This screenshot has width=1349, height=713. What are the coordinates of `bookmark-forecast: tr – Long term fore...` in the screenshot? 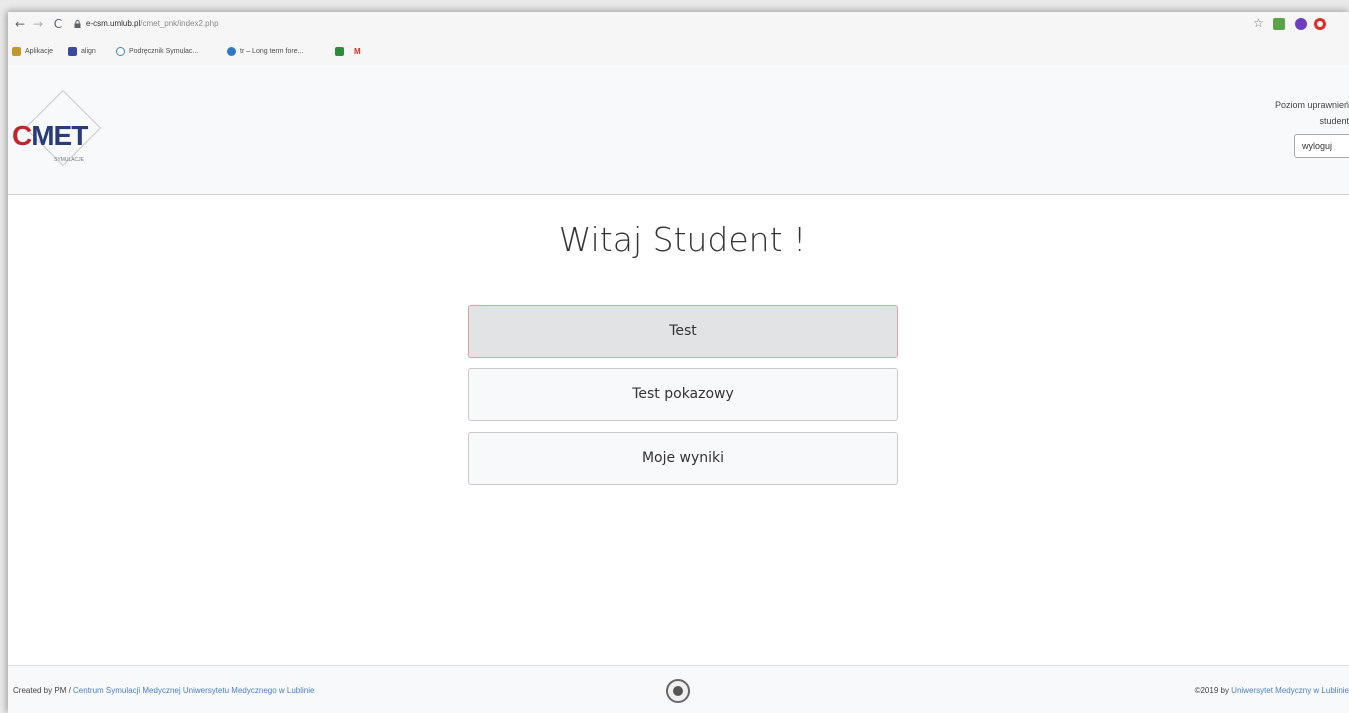 It's located at (265, 51).